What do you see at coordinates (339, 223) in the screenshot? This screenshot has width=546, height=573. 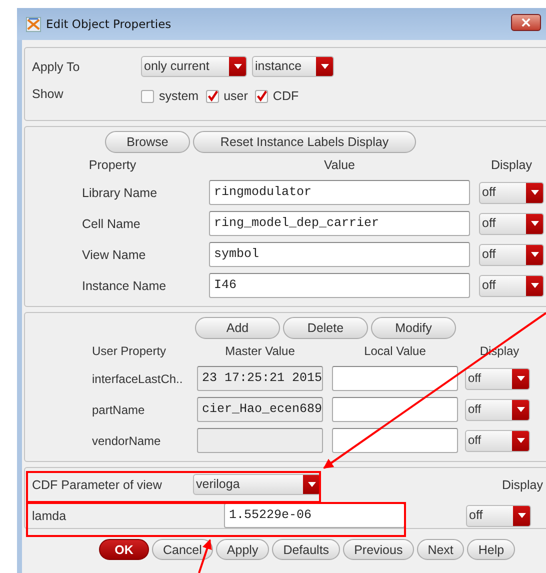 I see `input-field: ring_model_dep_carrier` at bounding box center [339, 223].